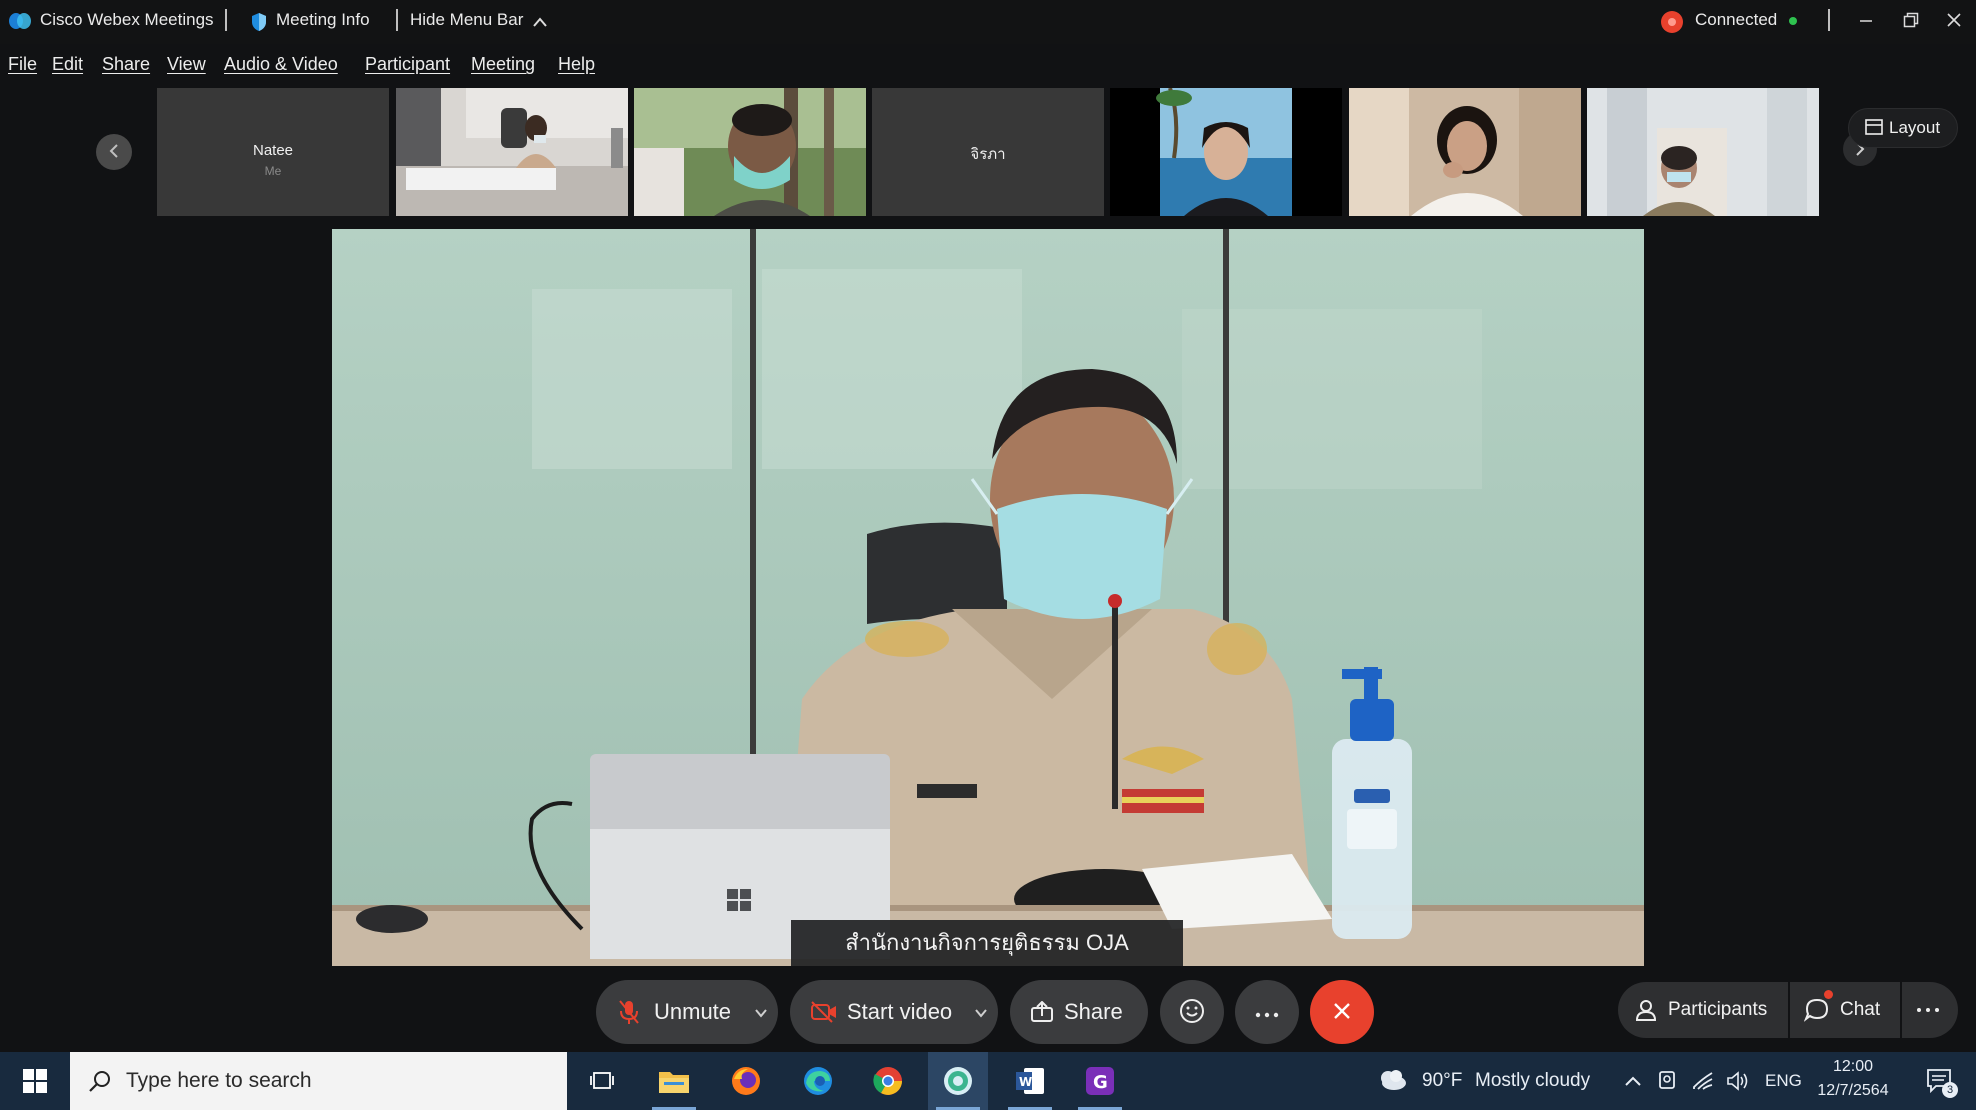 This screenshot has width=1976, height=1110. Describe the element at coordinates (1915, 127) in the screenshot. I see `layout-label: Layout` at that location.